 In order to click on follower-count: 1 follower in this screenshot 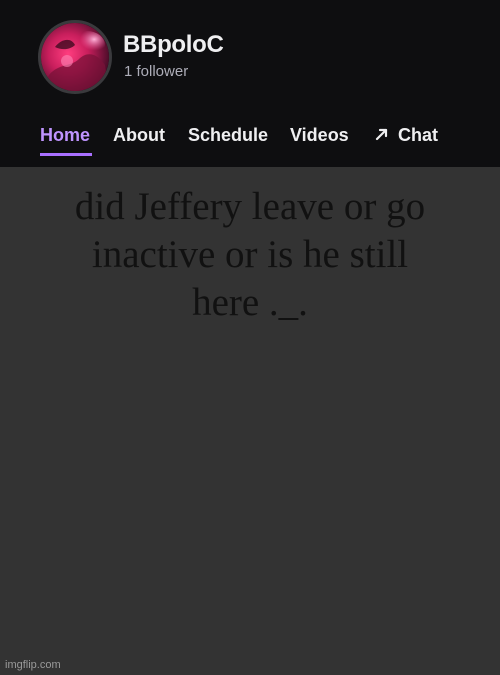, I will do `click(156, 71)`.